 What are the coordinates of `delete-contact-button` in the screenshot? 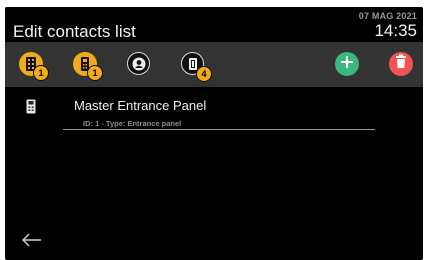 It's located at (401, 64).